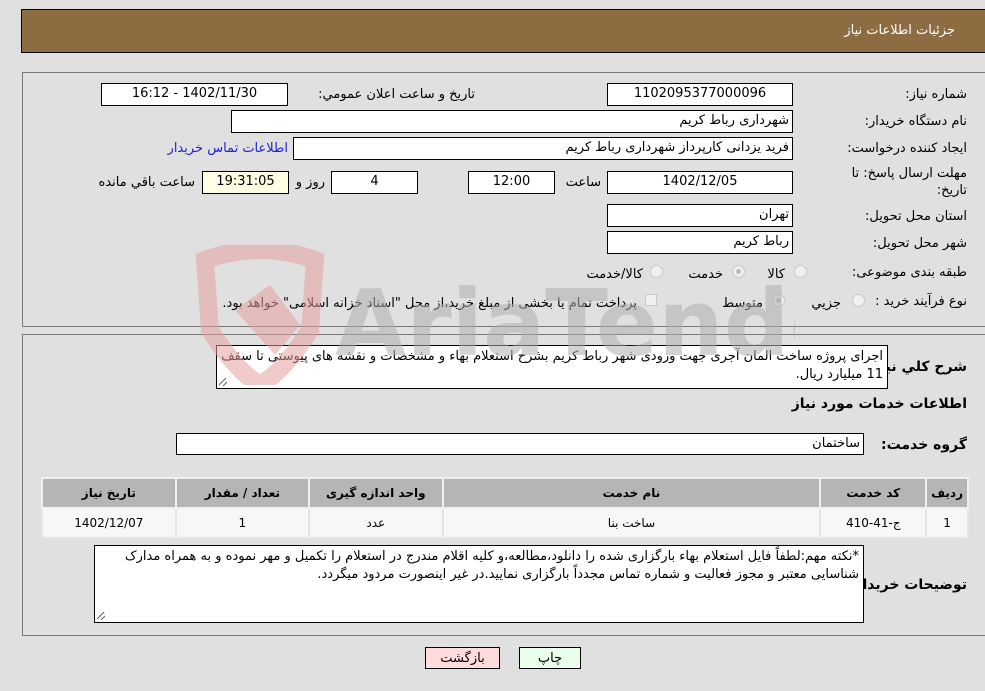 The height and width of the screenshot is (691, 985). What do you see at coordinates (651, 300) in the screenshot?
I see `treasury-checkbox` at bounding box center [651, 300].